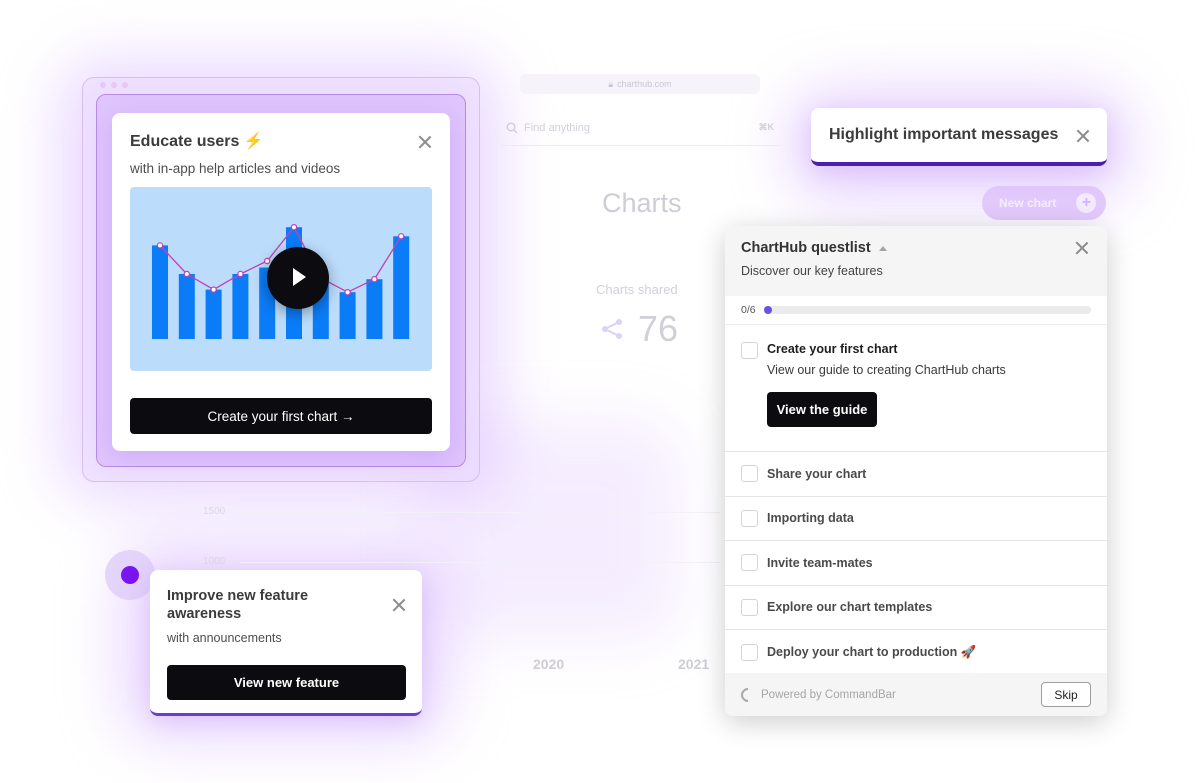 Image resolution: width=1200 pixels, height=783 pixels. Describe the element at coordinates (817, 473) in the screenshot. I see `quest-item-label: Share your chart` at that location.